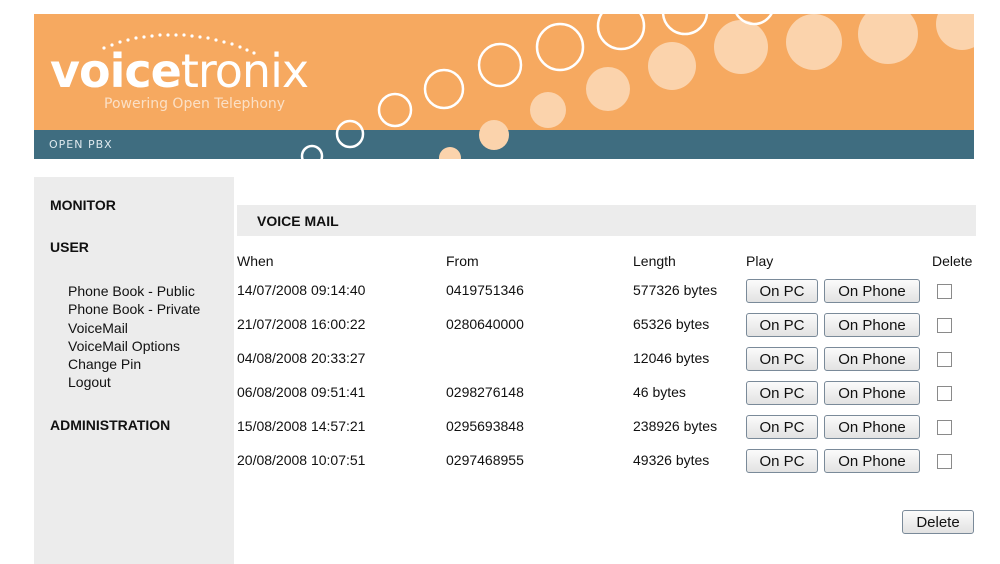 This screenshot has height=564, width=1000. What do you see at coordinates (659, 392) in the screenshot?
I see `cell-length: 46 bytes` at bounding box center [659, 392].